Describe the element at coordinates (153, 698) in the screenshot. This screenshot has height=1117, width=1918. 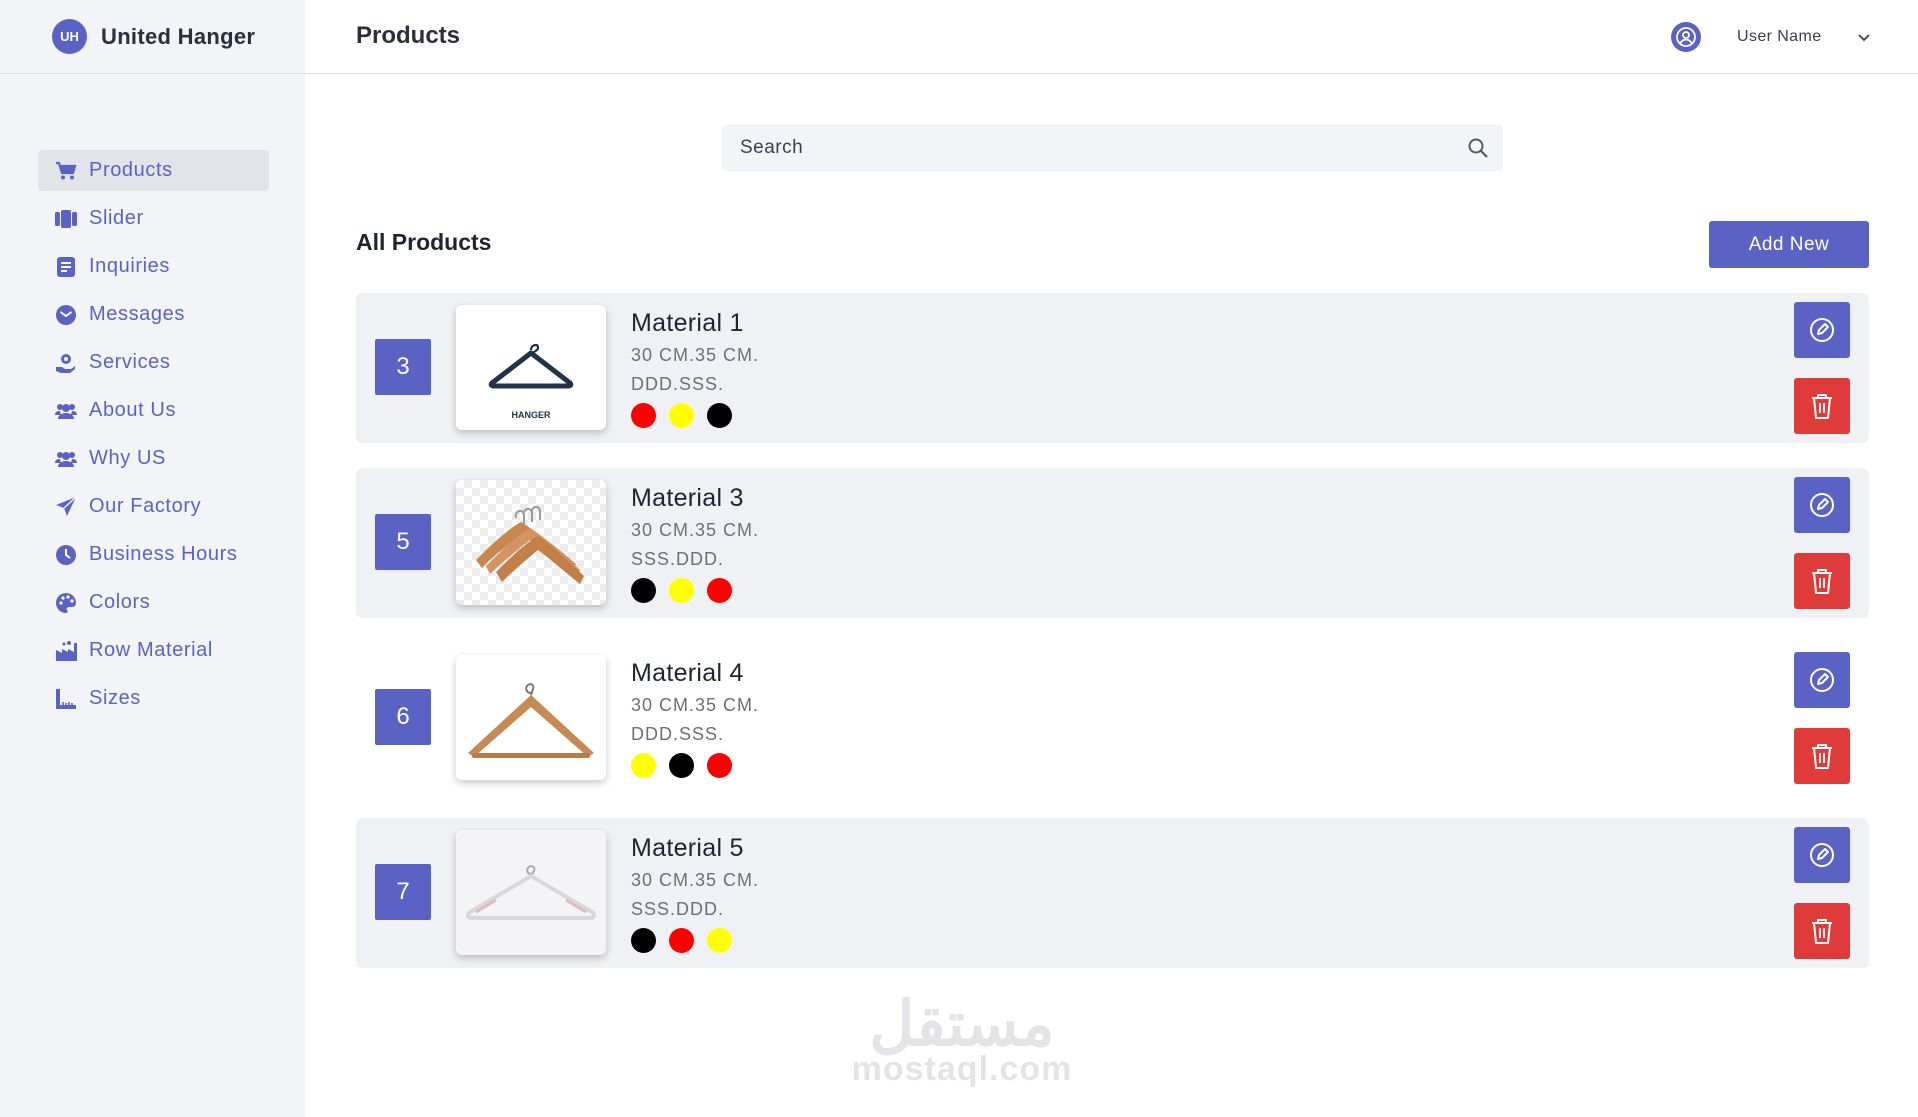
I see `sidebar-item-sizes: Sizes` at that location.